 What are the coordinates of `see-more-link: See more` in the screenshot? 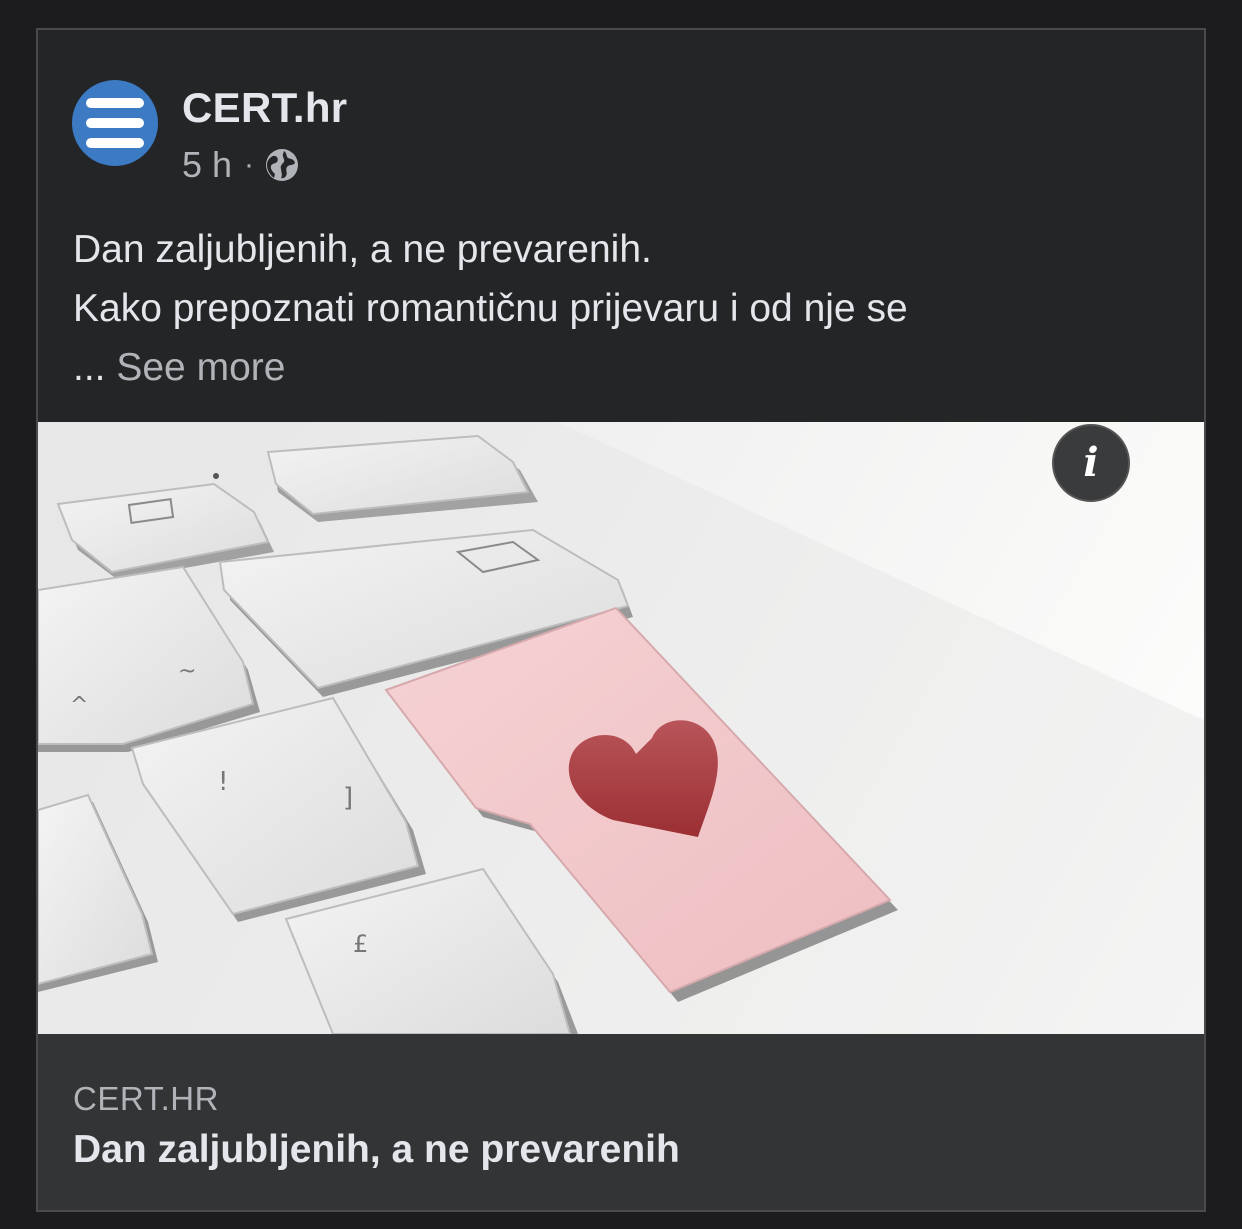 It's located at (200, 367).